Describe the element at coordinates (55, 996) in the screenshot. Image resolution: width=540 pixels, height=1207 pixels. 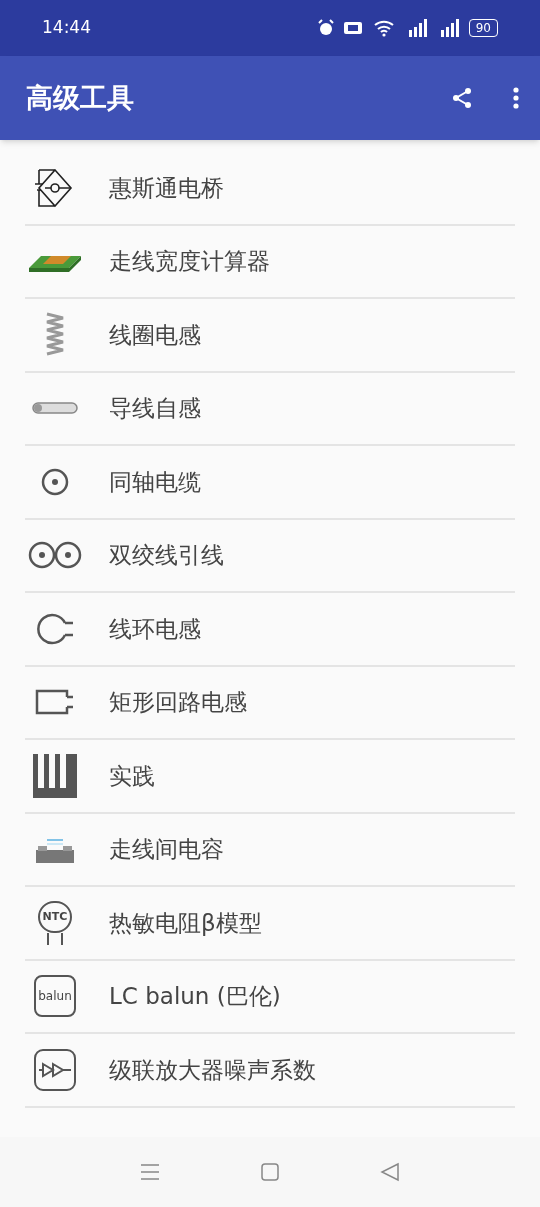
I see `balun-icon: balun` at that location.